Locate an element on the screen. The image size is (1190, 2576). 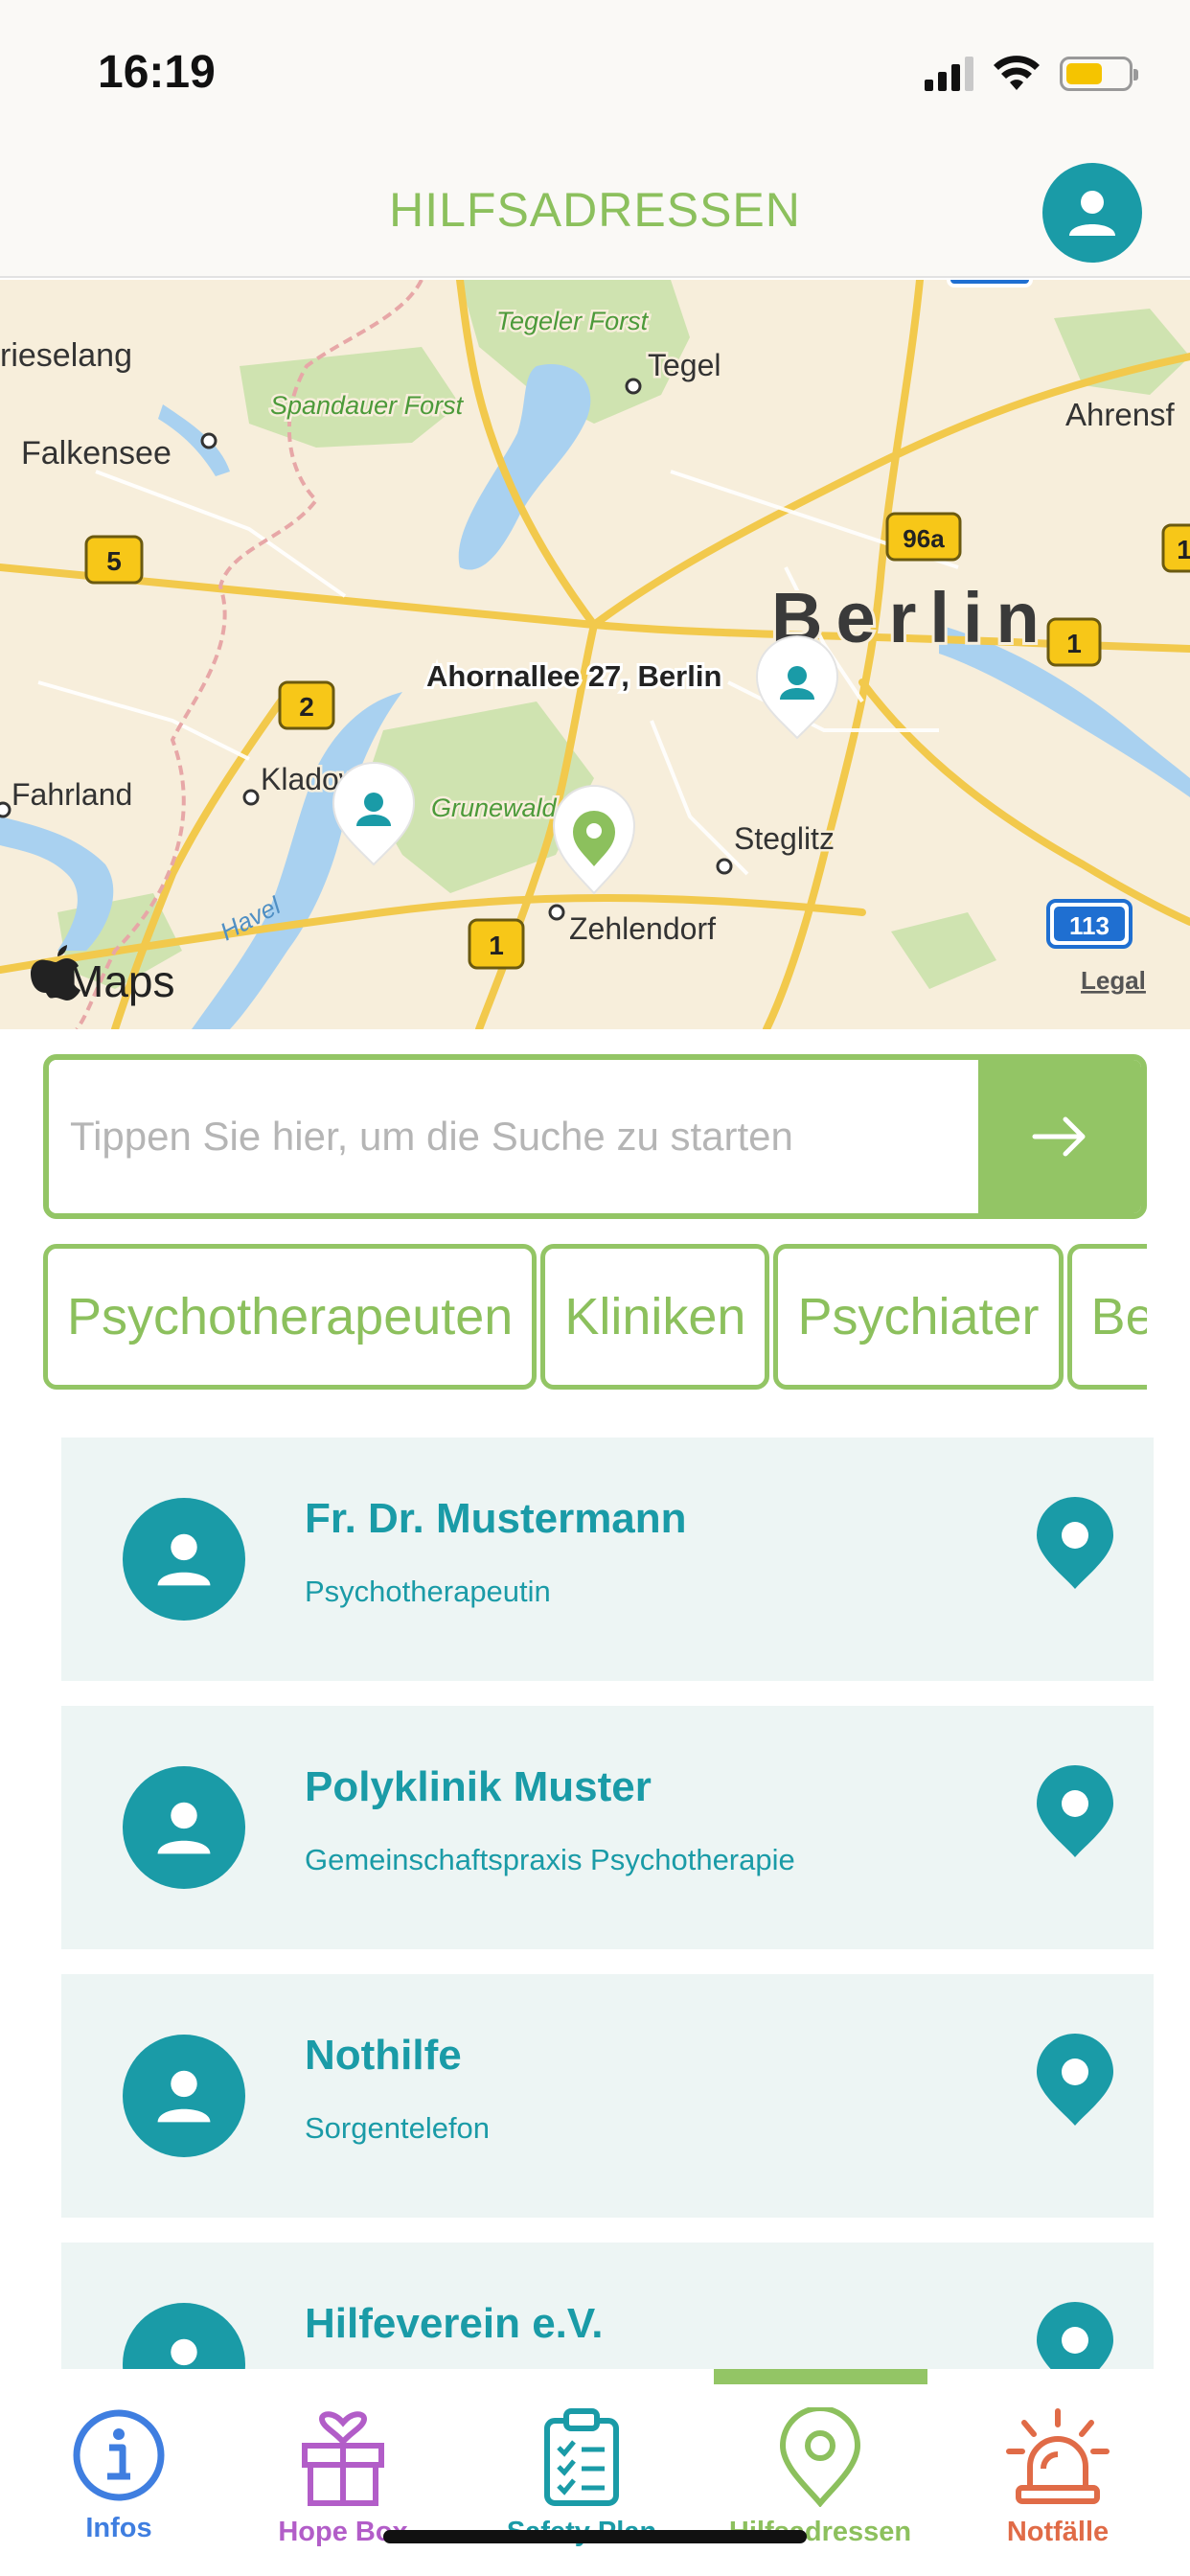
search-submit-button is located at coordinates (1060, 1136).